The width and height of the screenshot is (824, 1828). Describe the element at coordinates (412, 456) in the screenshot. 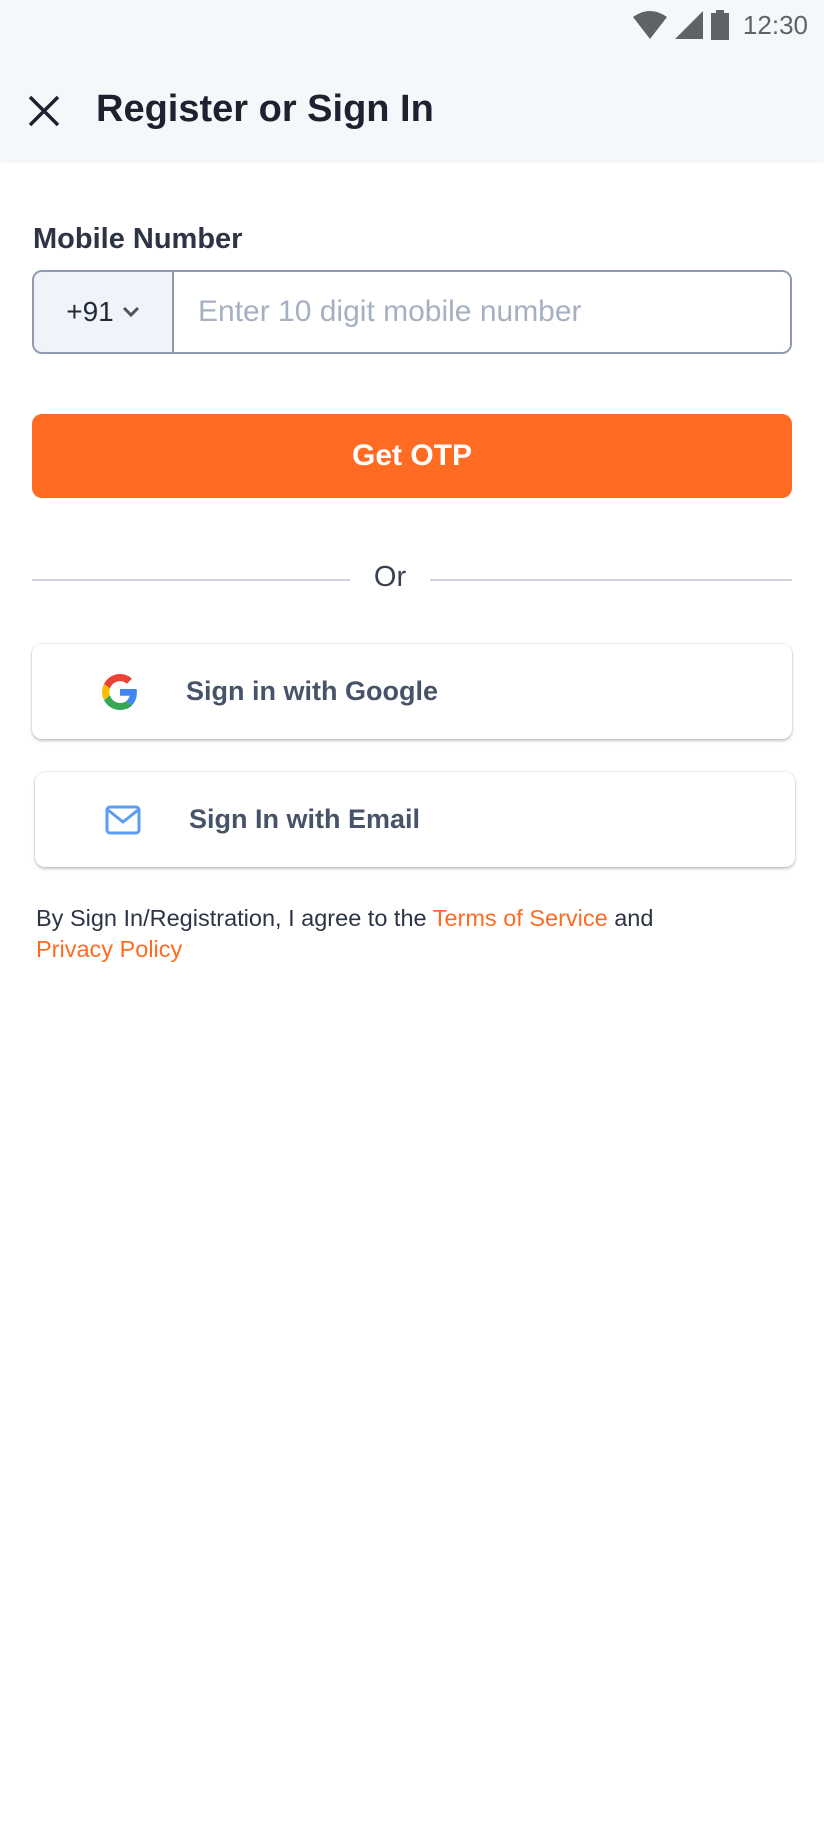

I see `get-otp-button: Get OTP` at that location.